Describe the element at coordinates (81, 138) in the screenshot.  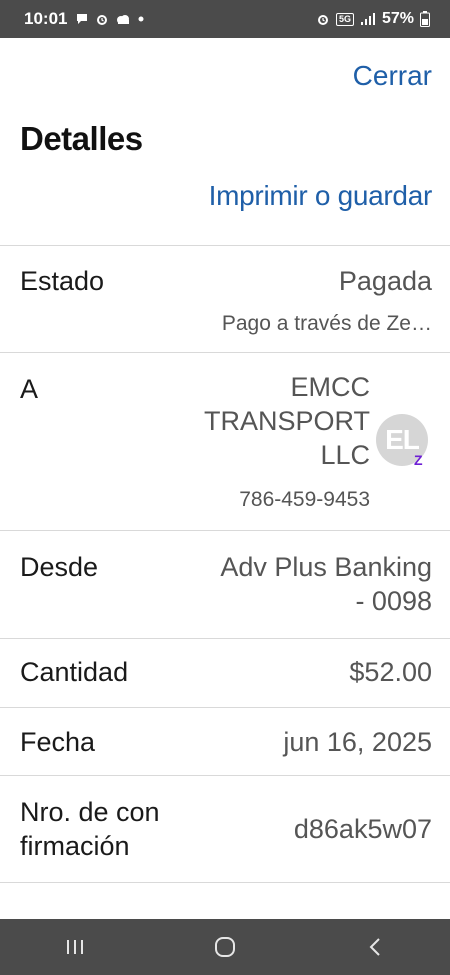
I see `page-title: Detalles` at that location.